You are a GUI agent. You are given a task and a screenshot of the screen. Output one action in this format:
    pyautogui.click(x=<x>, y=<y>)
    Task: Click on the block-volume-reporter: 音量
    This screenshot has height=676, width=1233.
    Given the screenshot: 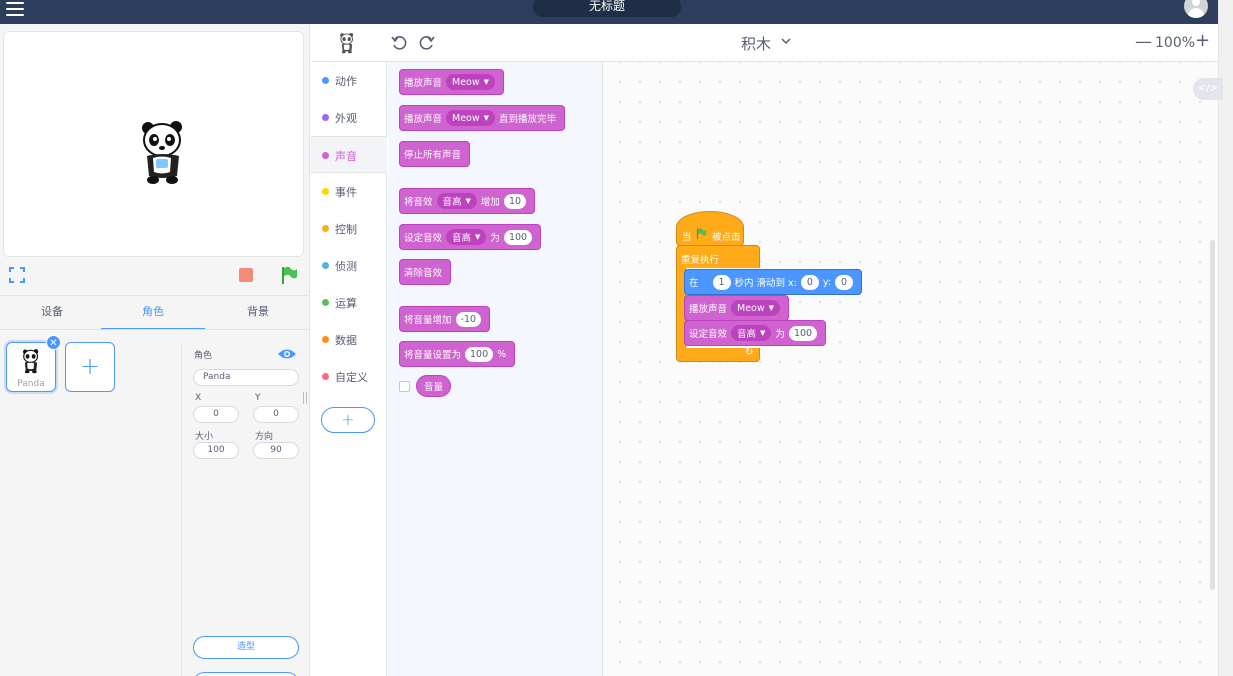 What is the action you would take?
    pyautogui.click(x=434, y=386)
    